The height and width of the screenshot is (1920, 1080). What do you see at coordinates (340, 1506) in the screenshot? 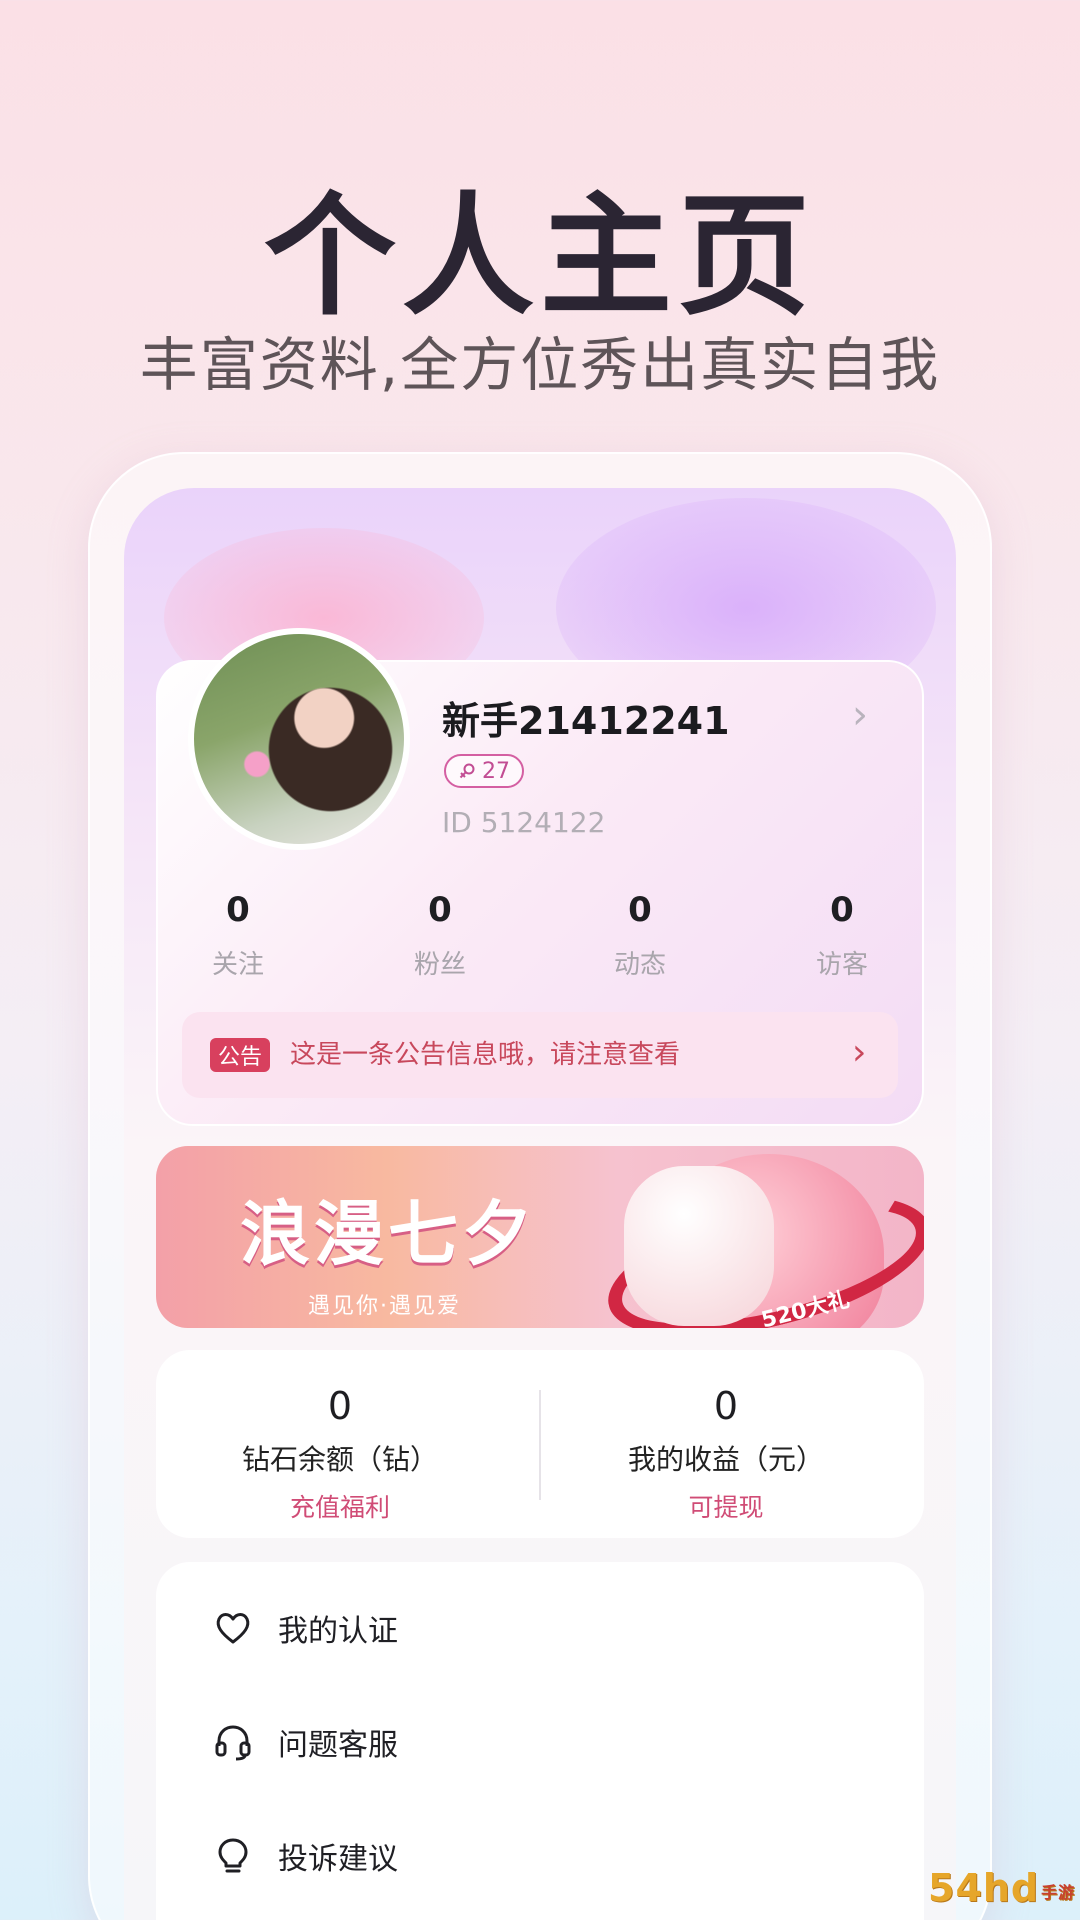
I see `recharge-link: 充值福利` at bounding box center [340, 1506].